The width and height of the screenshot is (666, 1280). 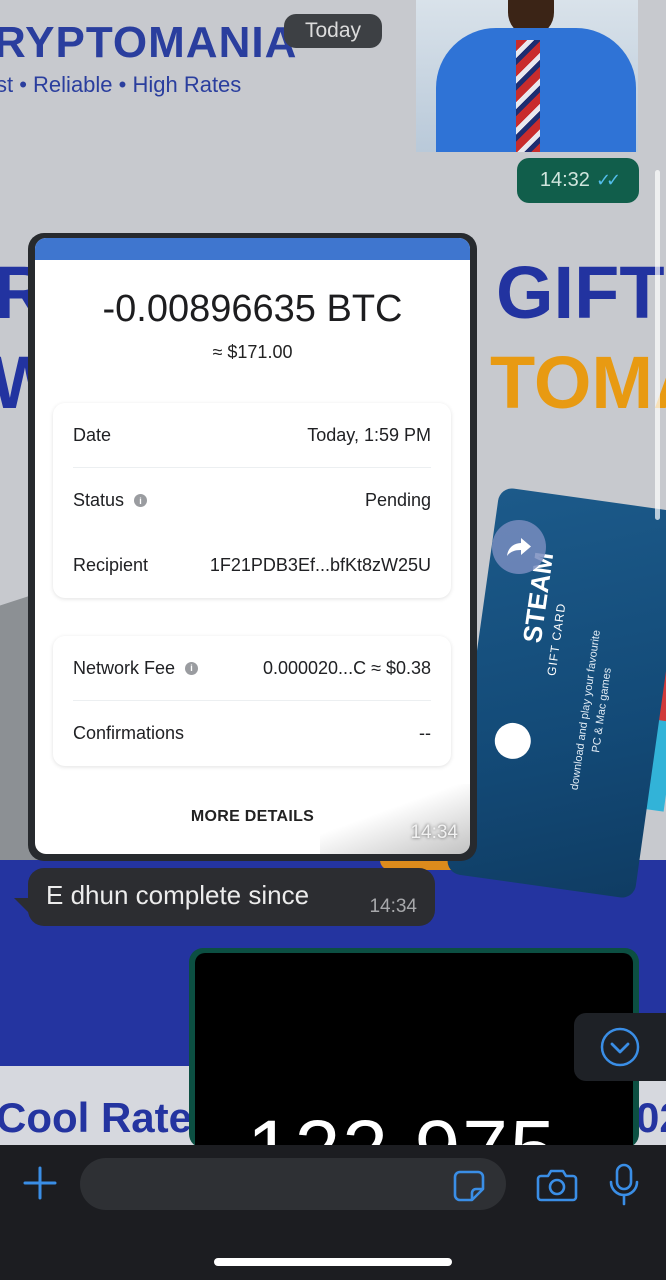 I want to click on microphone-icon, so click(x=624, y=1184).